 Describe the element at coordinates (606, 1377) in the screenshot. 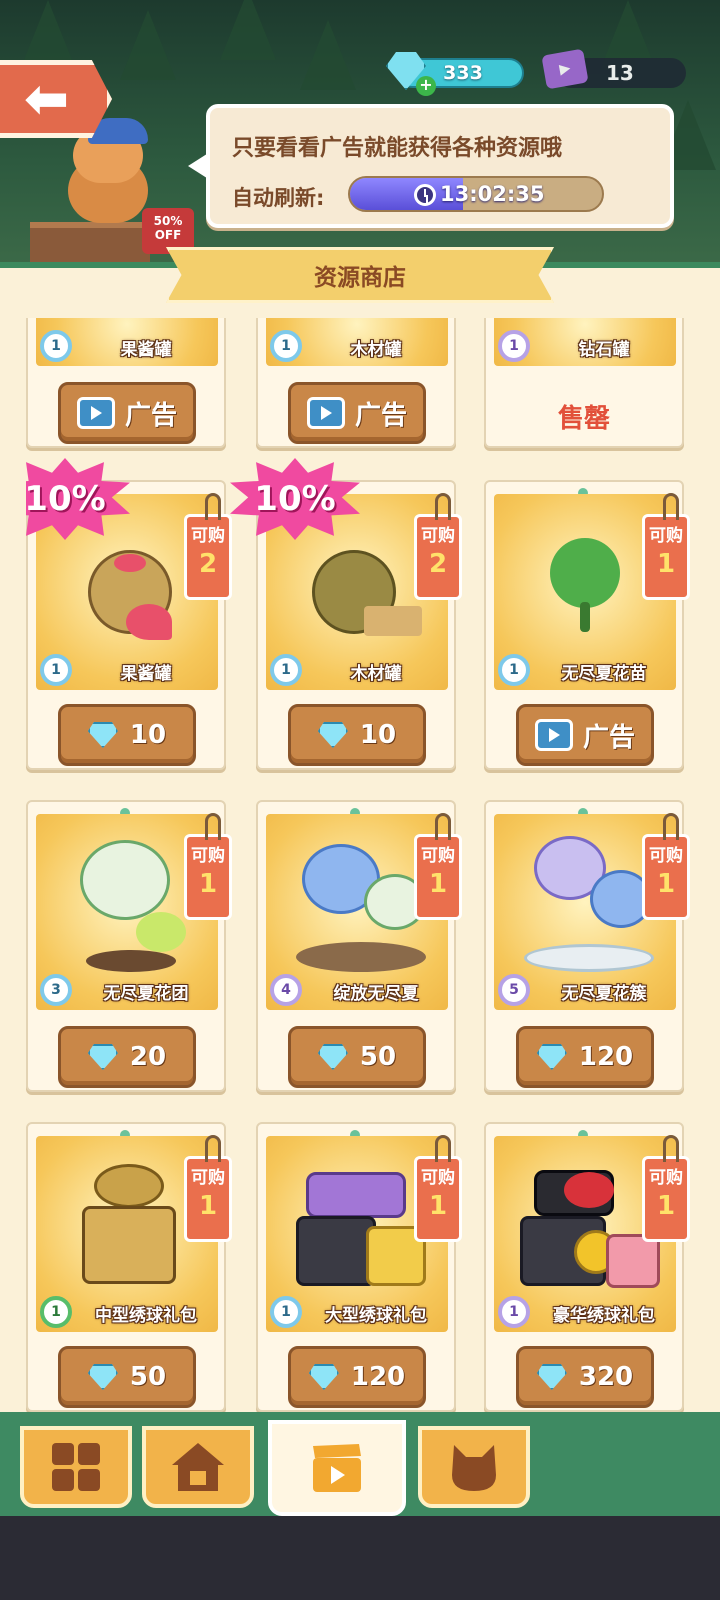

I see `price: 320` at that location.